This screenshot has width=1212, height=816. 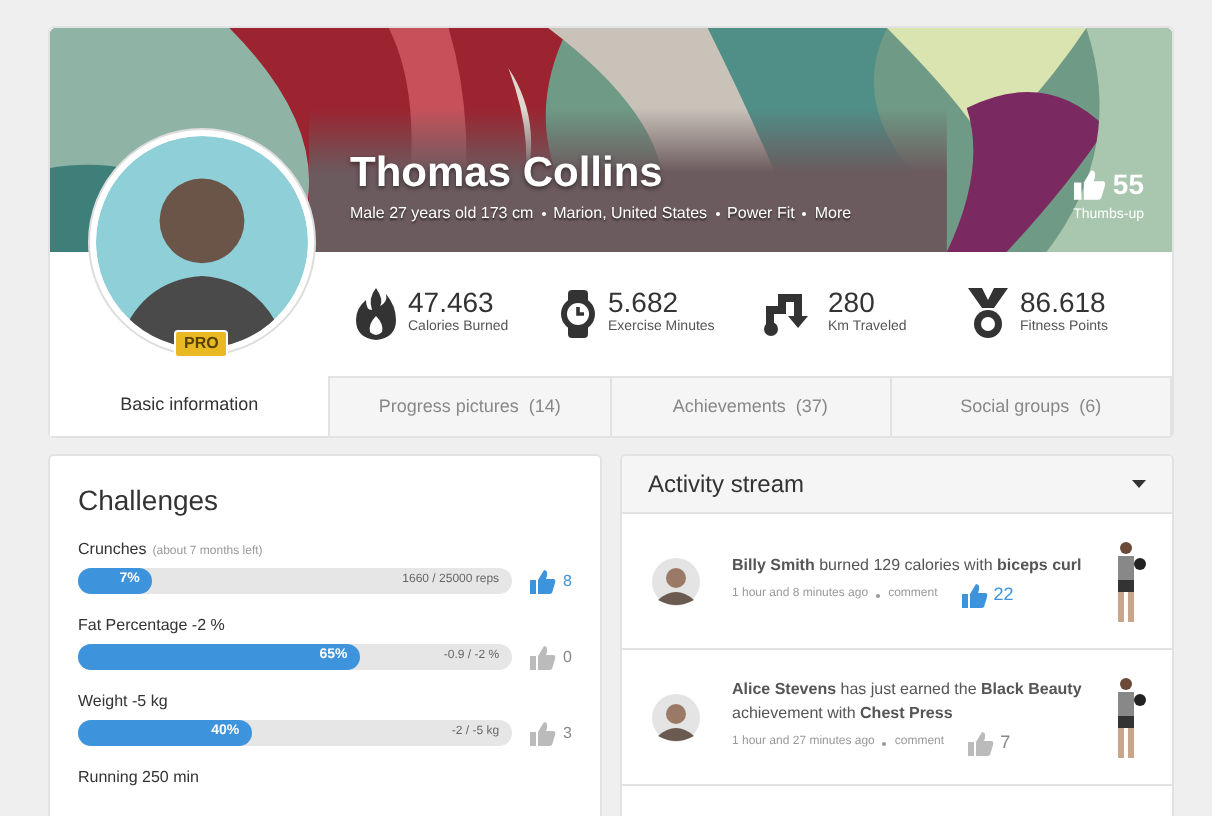 I want to click on profile-detail: Power Fit, so click(x=761, y=214).